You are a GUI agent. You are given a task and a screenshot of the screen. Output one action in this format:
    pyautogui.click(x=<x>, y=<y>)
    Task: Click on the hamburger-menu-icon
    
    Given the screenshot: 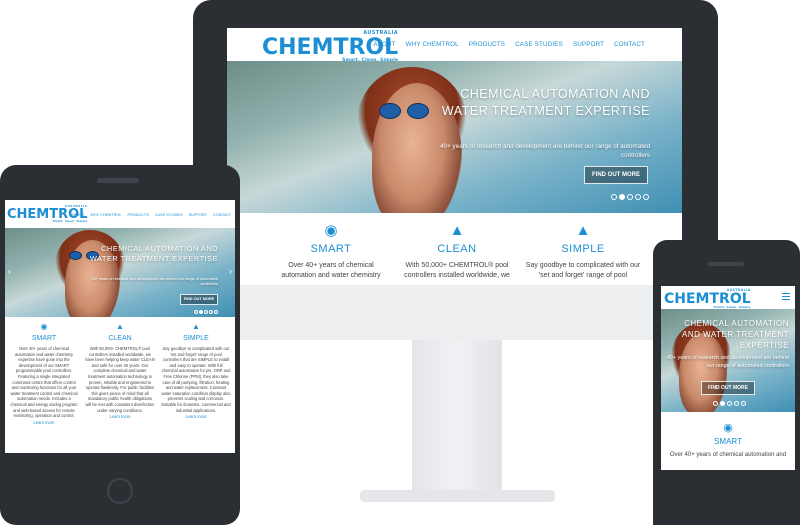 What is the action you would take?
    pyautogui.click(x=786, y=297)
    